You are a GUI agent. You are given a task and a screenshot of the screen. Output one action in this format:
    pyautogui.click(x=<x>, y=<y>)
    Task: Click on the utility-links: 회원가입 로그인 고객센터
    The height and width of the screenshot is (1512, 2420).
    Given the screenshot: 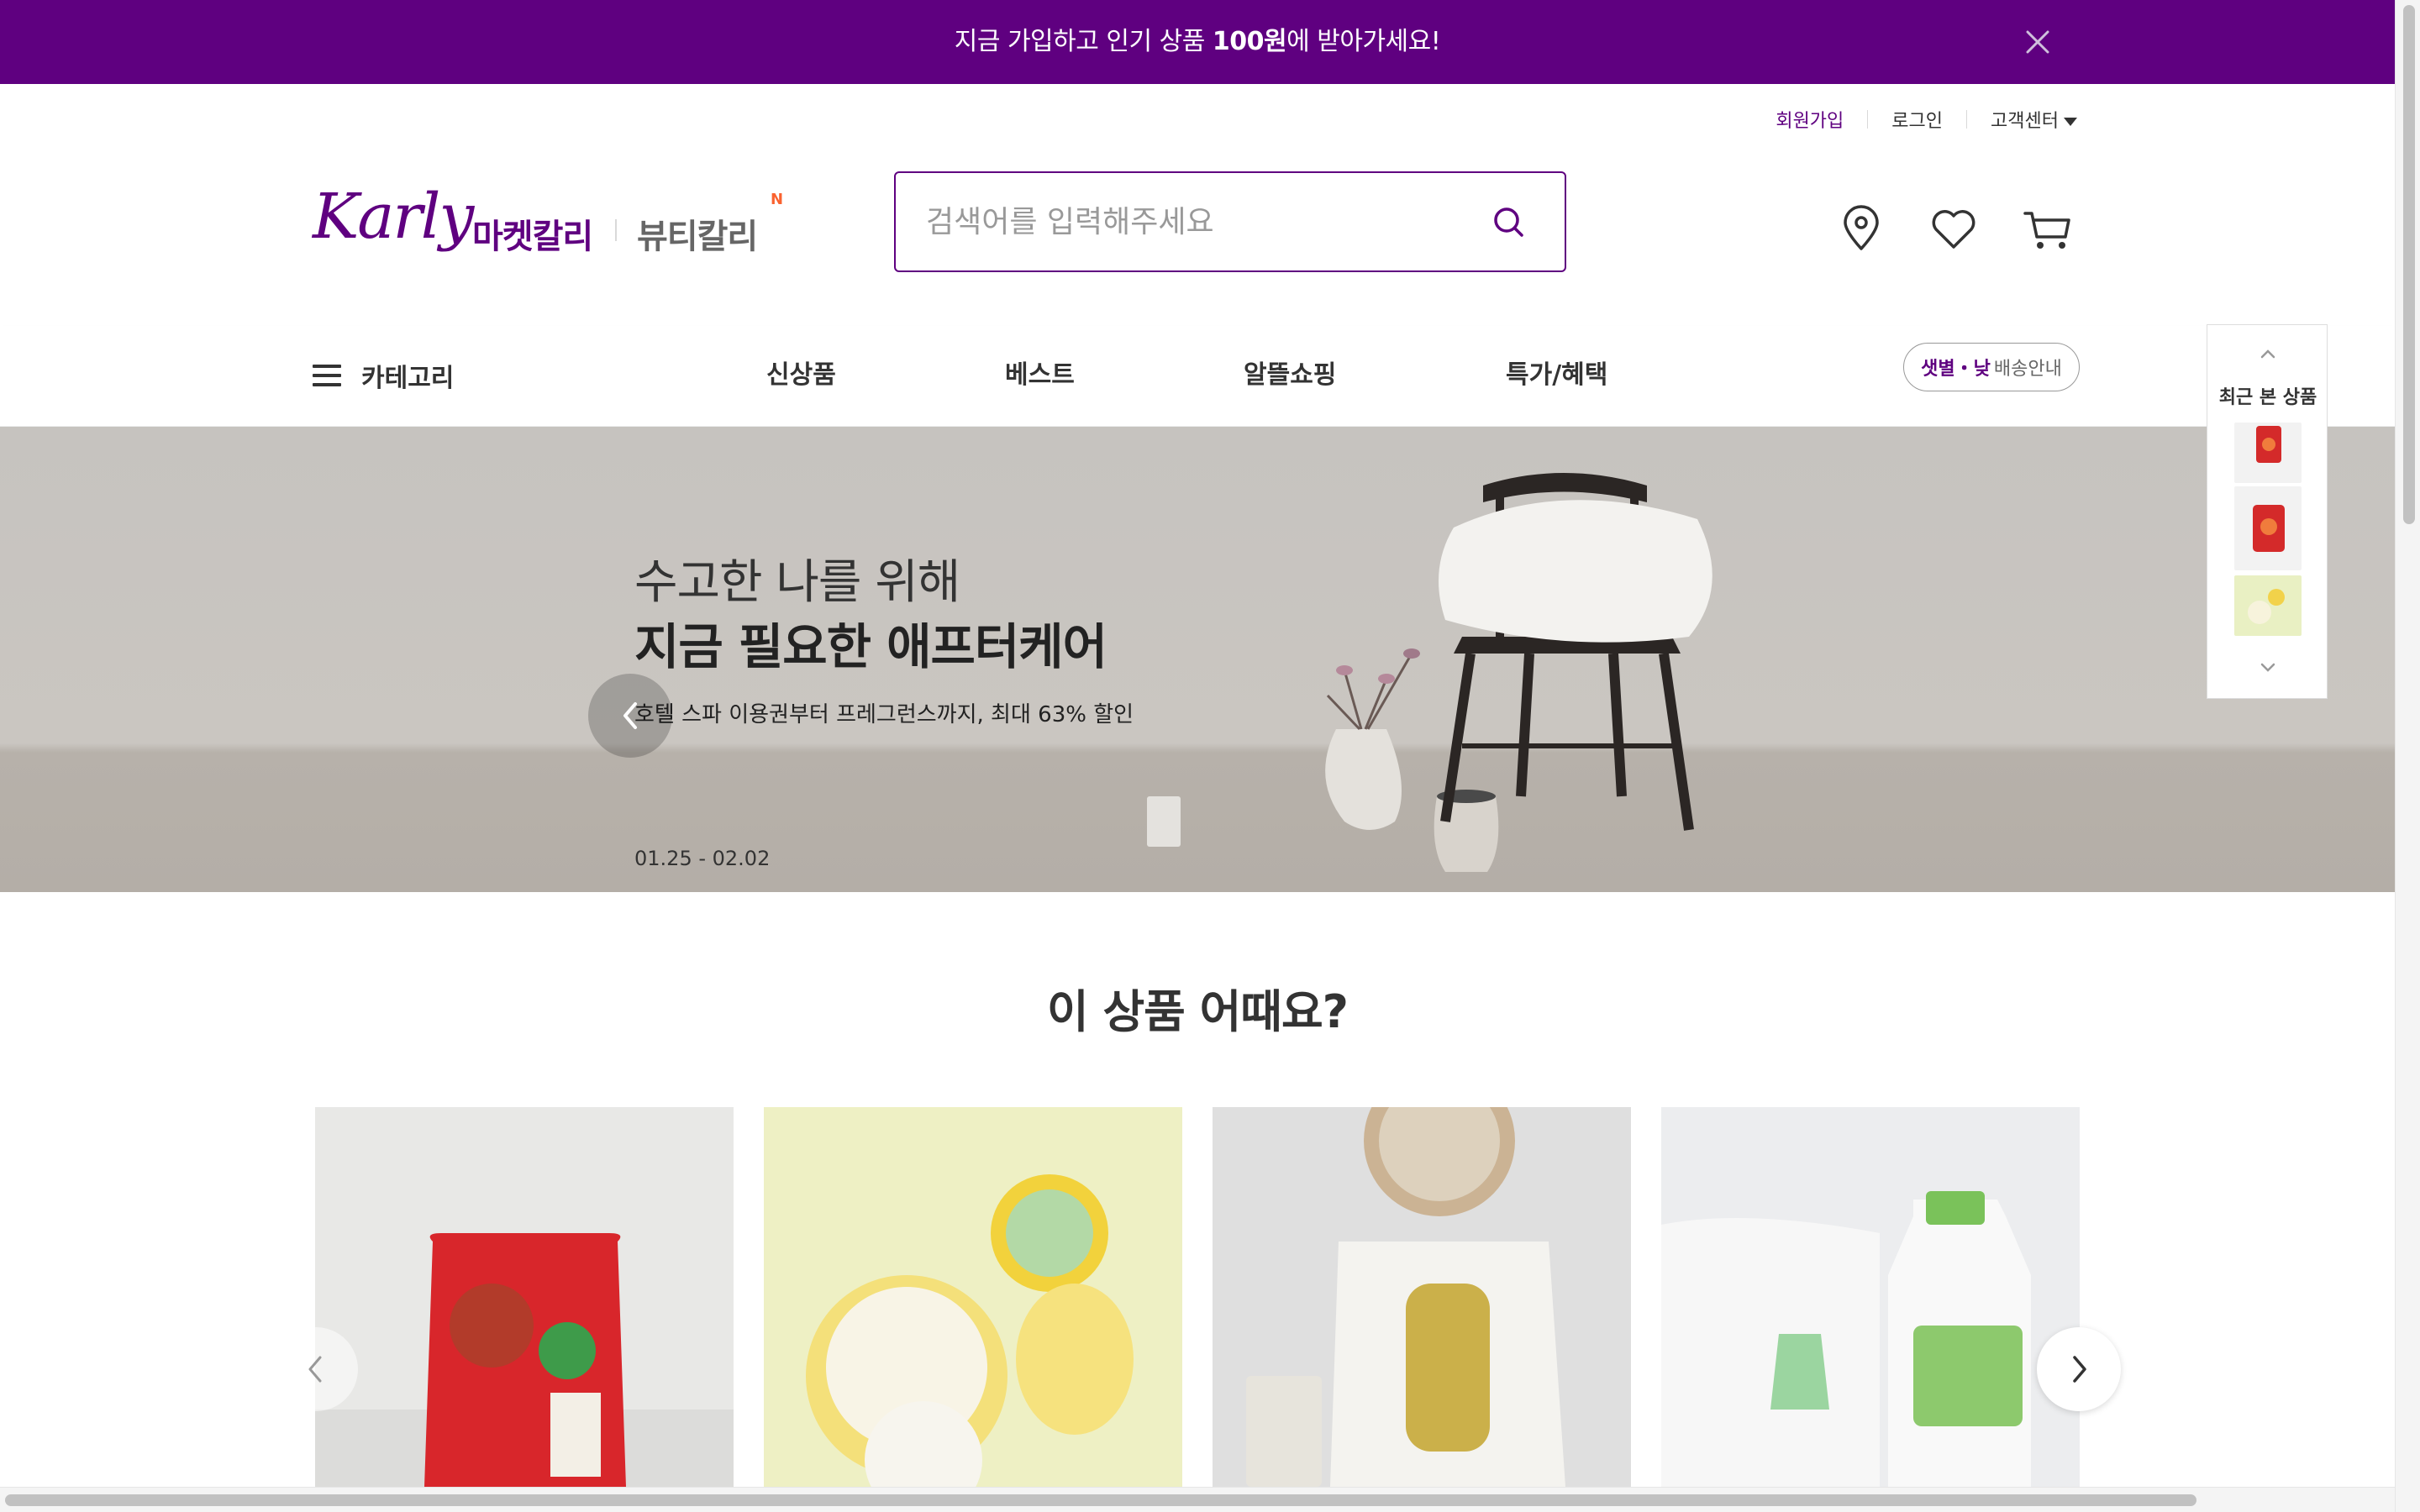 What is the action you would take?
    pyautogui.click(x=1926, y=119)
    